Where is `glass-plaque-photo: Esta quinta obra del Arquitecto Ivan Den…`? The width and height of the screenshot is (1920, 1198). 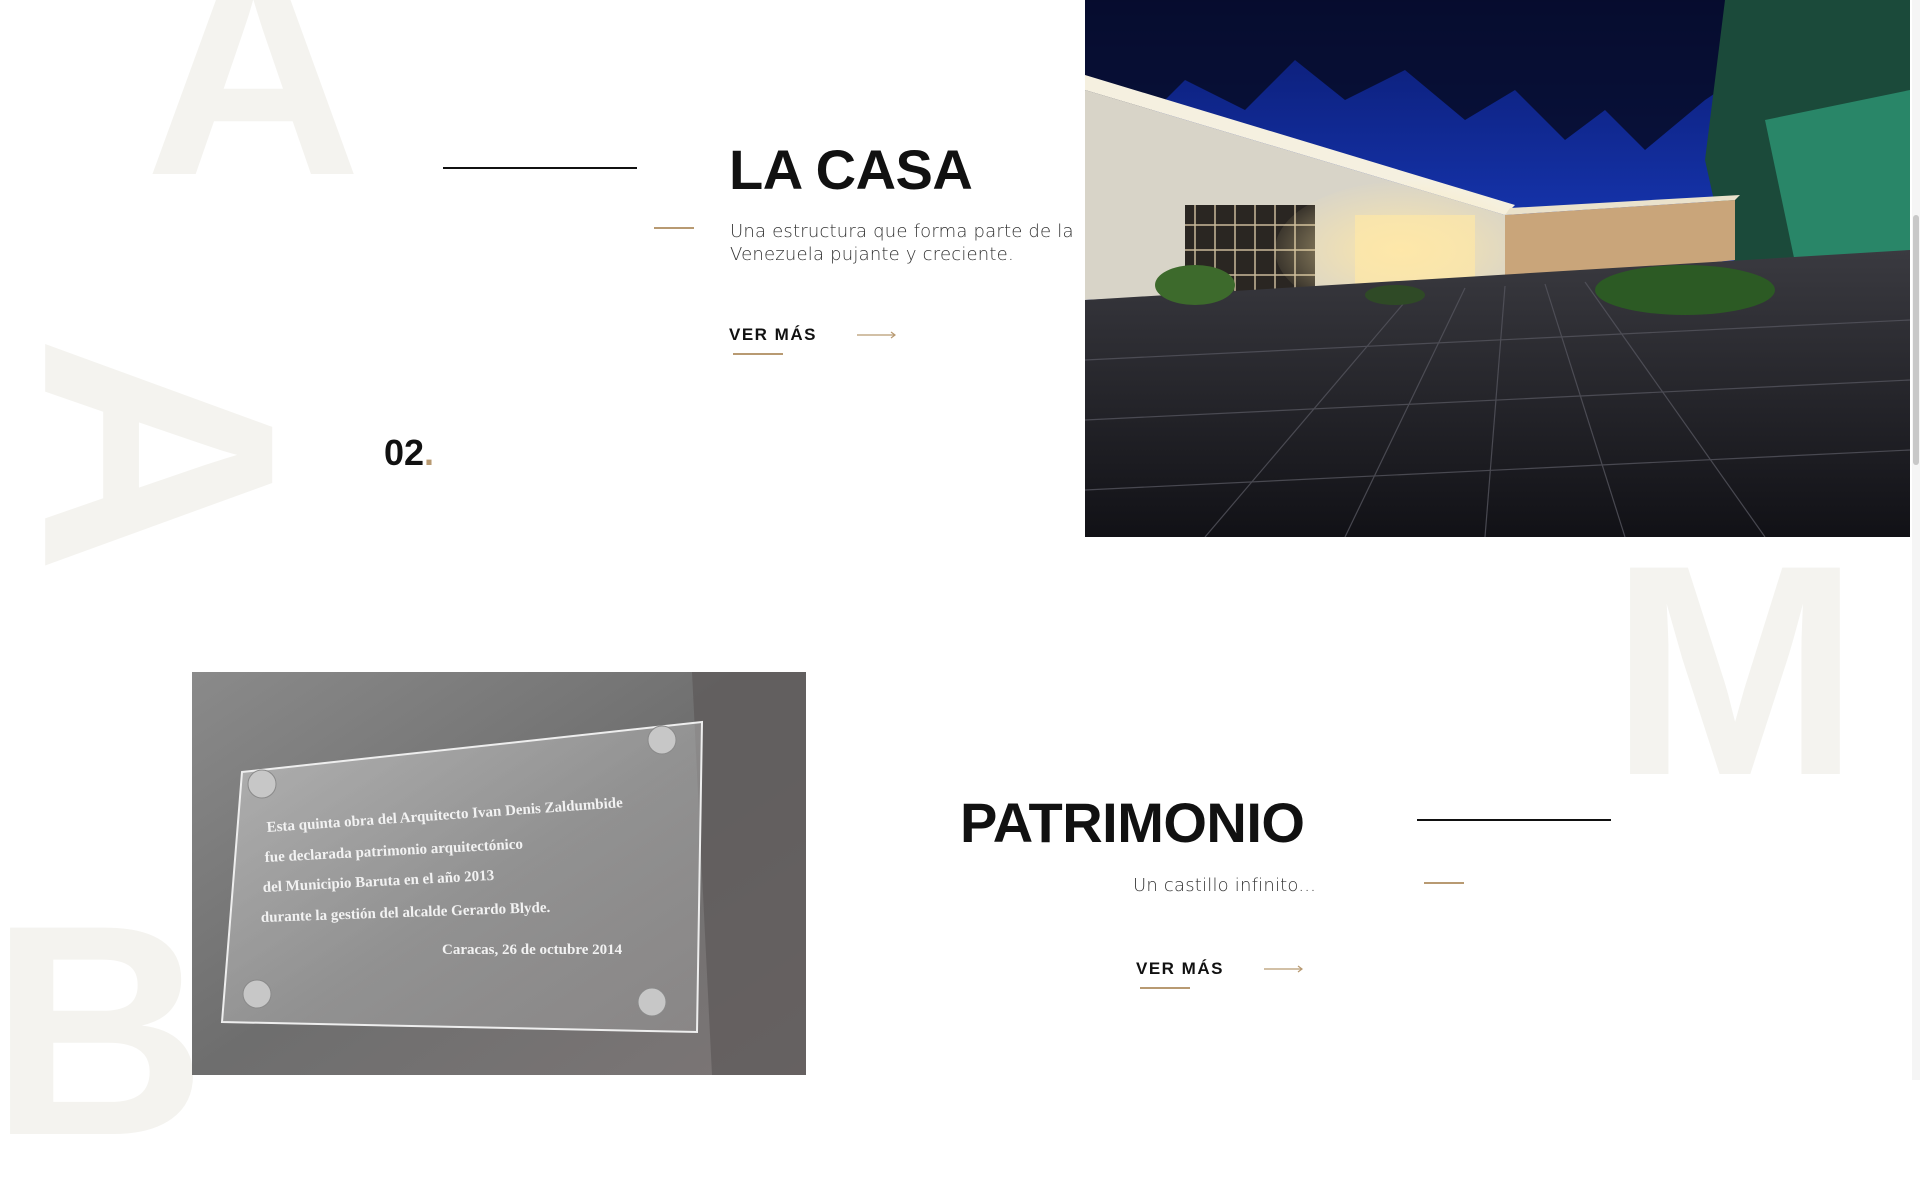 glass-plaque-photo: Esta quinta obra del Arquitecto Ivan Den… is located at coordinates (499, 873).